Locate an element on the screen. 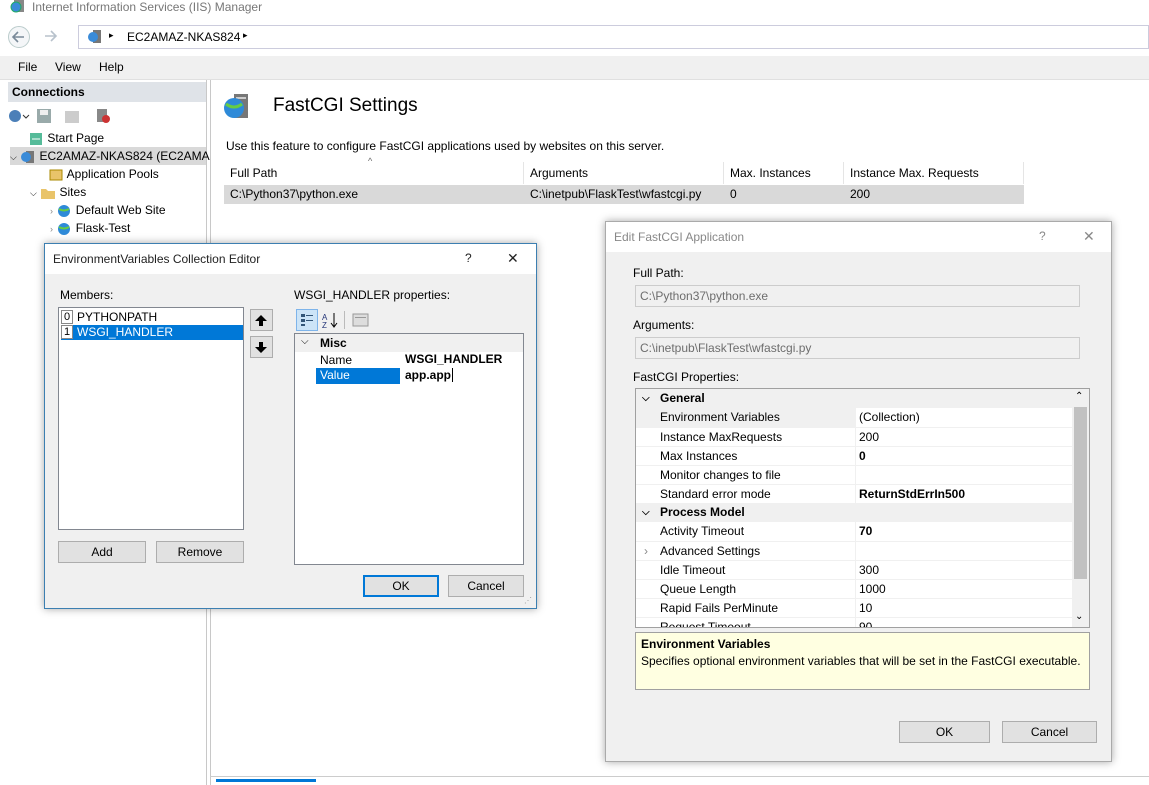 The image size is (1149, 785). property-row: Max Instances 0 is located at coordinates (854, 455).